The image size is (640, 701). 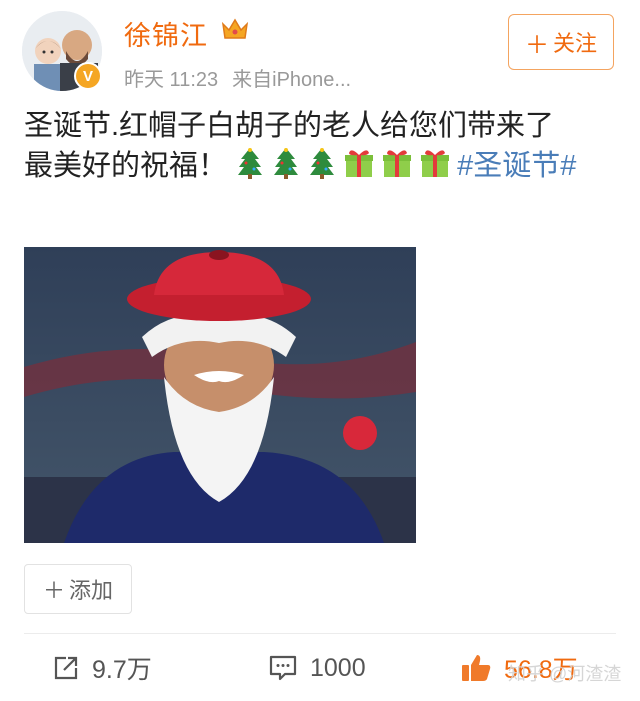 What do you see at coordinates (565, 674) in the screenshot?
I see `watermark: 知乎 @河渣渣` at bounding box center [565, 674].